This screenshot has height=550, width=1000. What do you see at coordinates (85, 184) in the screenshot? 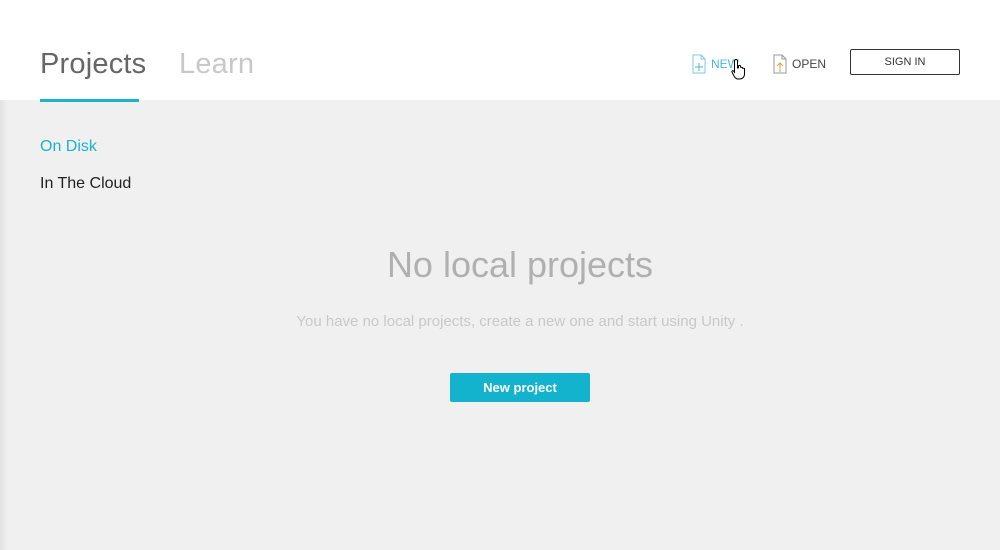
I see `sidebar-item-in-the-cloud: In The Cloud` at bounding box center [85, 184].